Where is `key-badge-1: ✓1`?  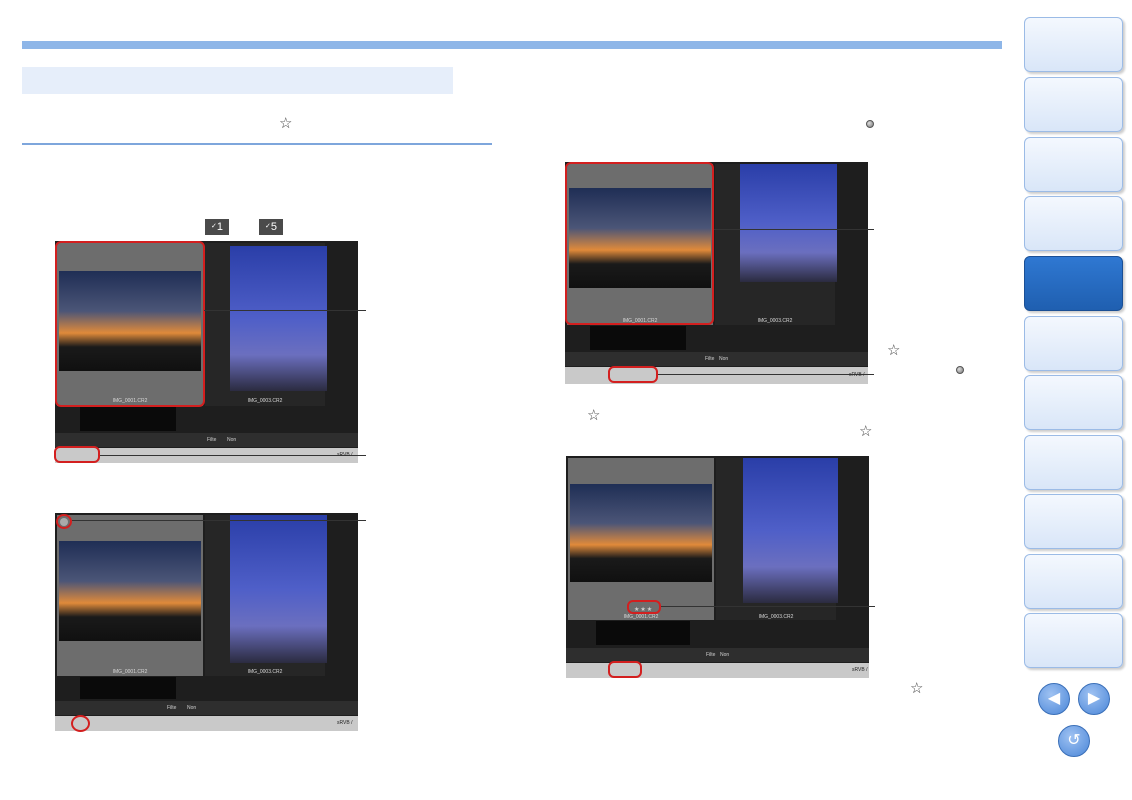
key-badge-1: ✓1 is located at coordinates (217, 227).